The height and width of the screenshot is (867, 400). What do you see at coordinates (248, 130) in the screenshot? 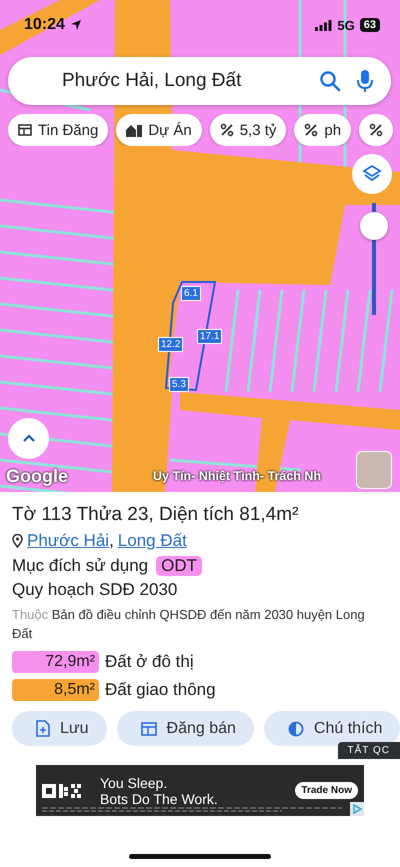
I see `filter-chip: 5,3 tỷ` at bounding box center [248, 130].